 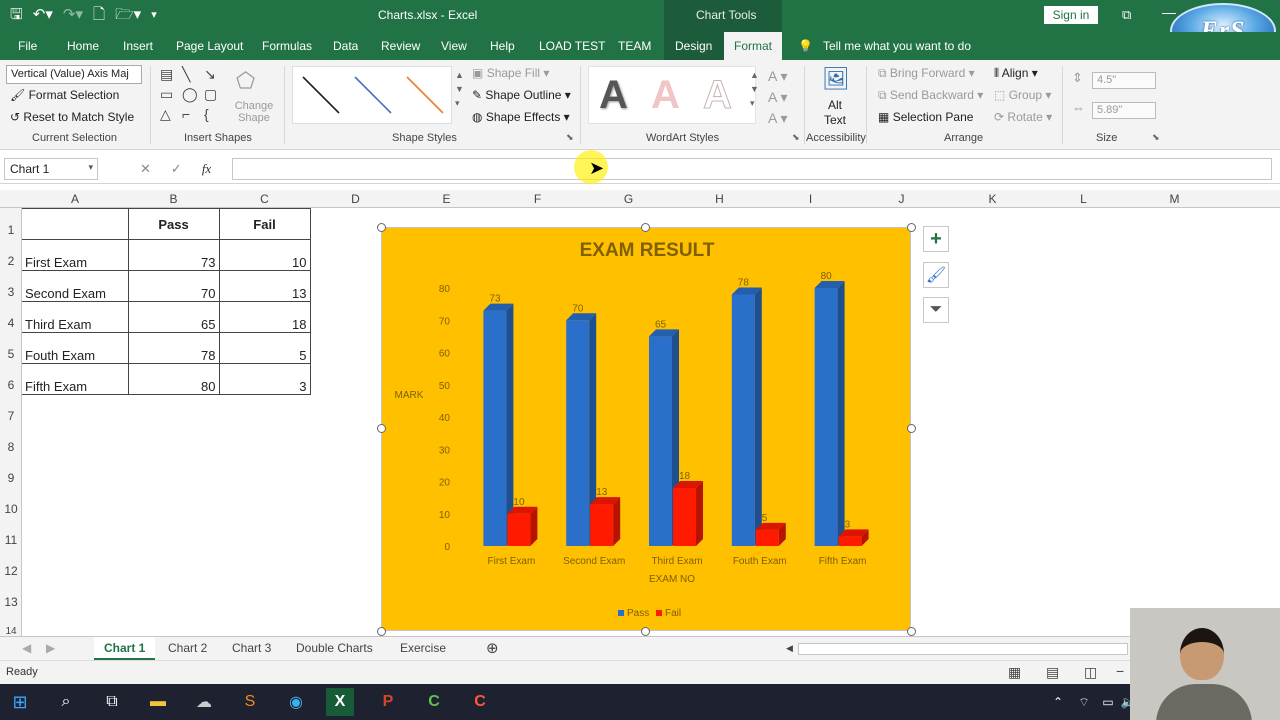 What do you see at coordinates (753, 46) in the screenshot?
I see `tab-format: Format` at bounding box center [753, 46].